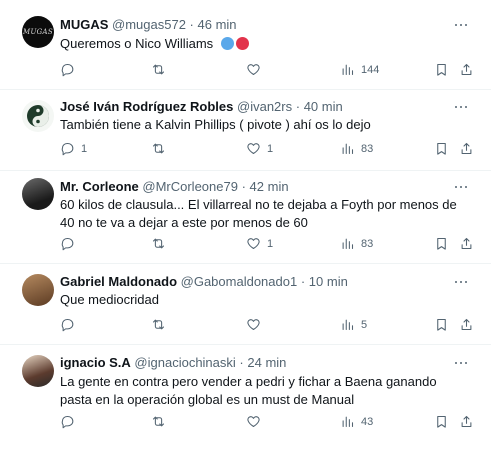  I want to click on author-name: MUGAS, so click(84, 24).